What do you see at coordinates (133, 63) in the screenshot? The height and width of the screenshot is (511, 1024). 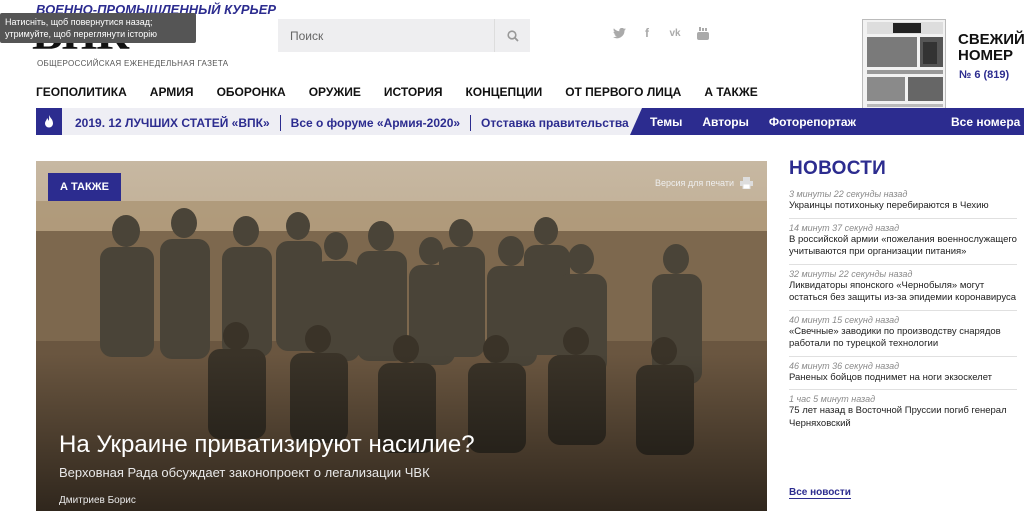 I see `logo-subtitle: ОБЩЕРОССИЙСКАЯ ЕЖЕНЕДЕЛЬНАЯ ГАЗЕТА` at bounding box center [133, 63].